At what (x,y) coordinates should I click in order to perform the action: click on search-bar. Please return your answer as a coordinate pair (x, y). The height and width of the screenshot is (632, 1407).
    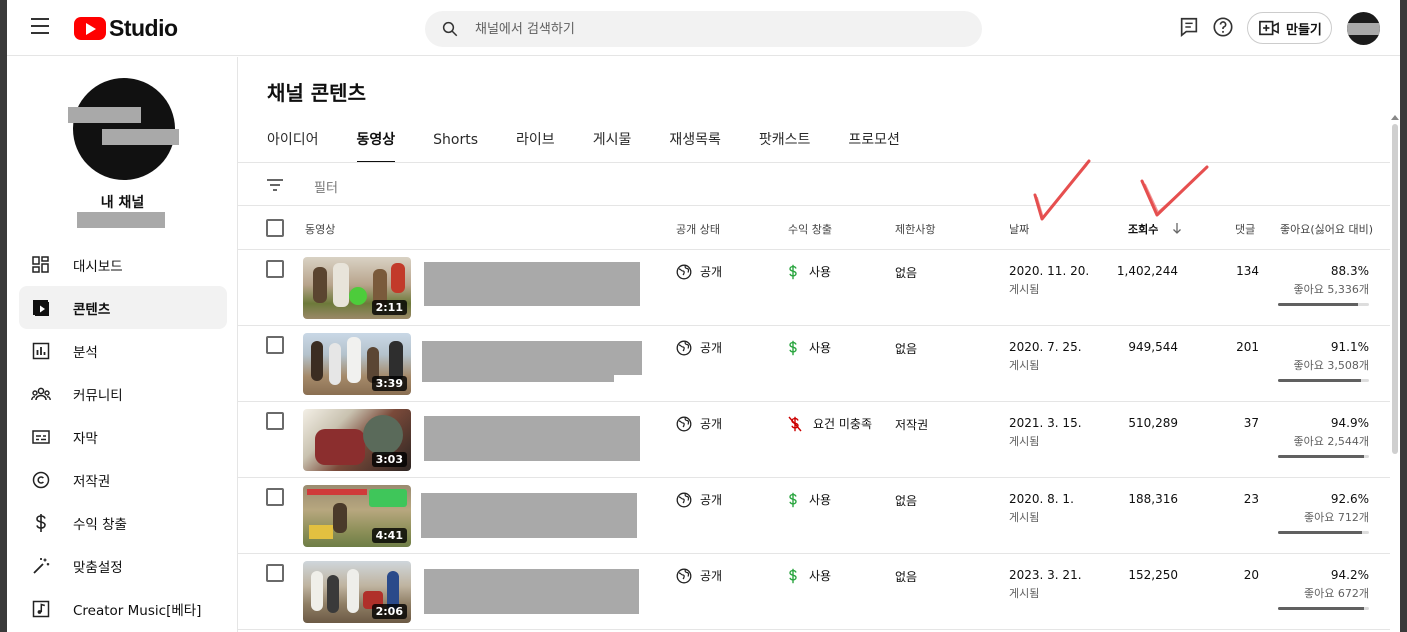
    Looking at the image, I should click on (703, 29).